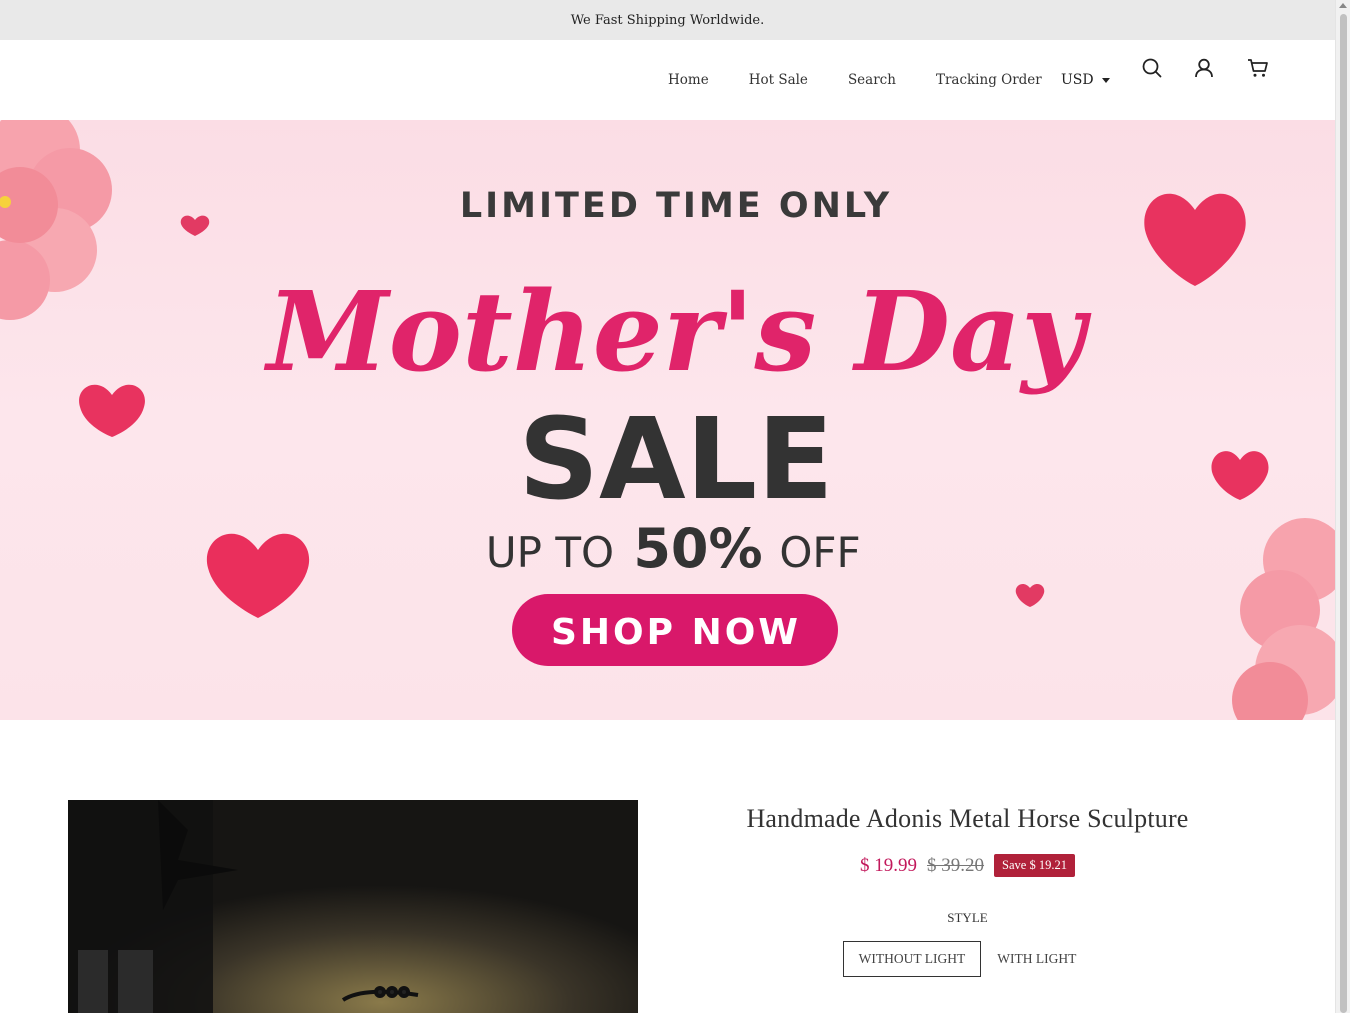 The width and height of the screenshot is (1350, 1013). I want to click on banner-off: OFF, so click(819, 552).